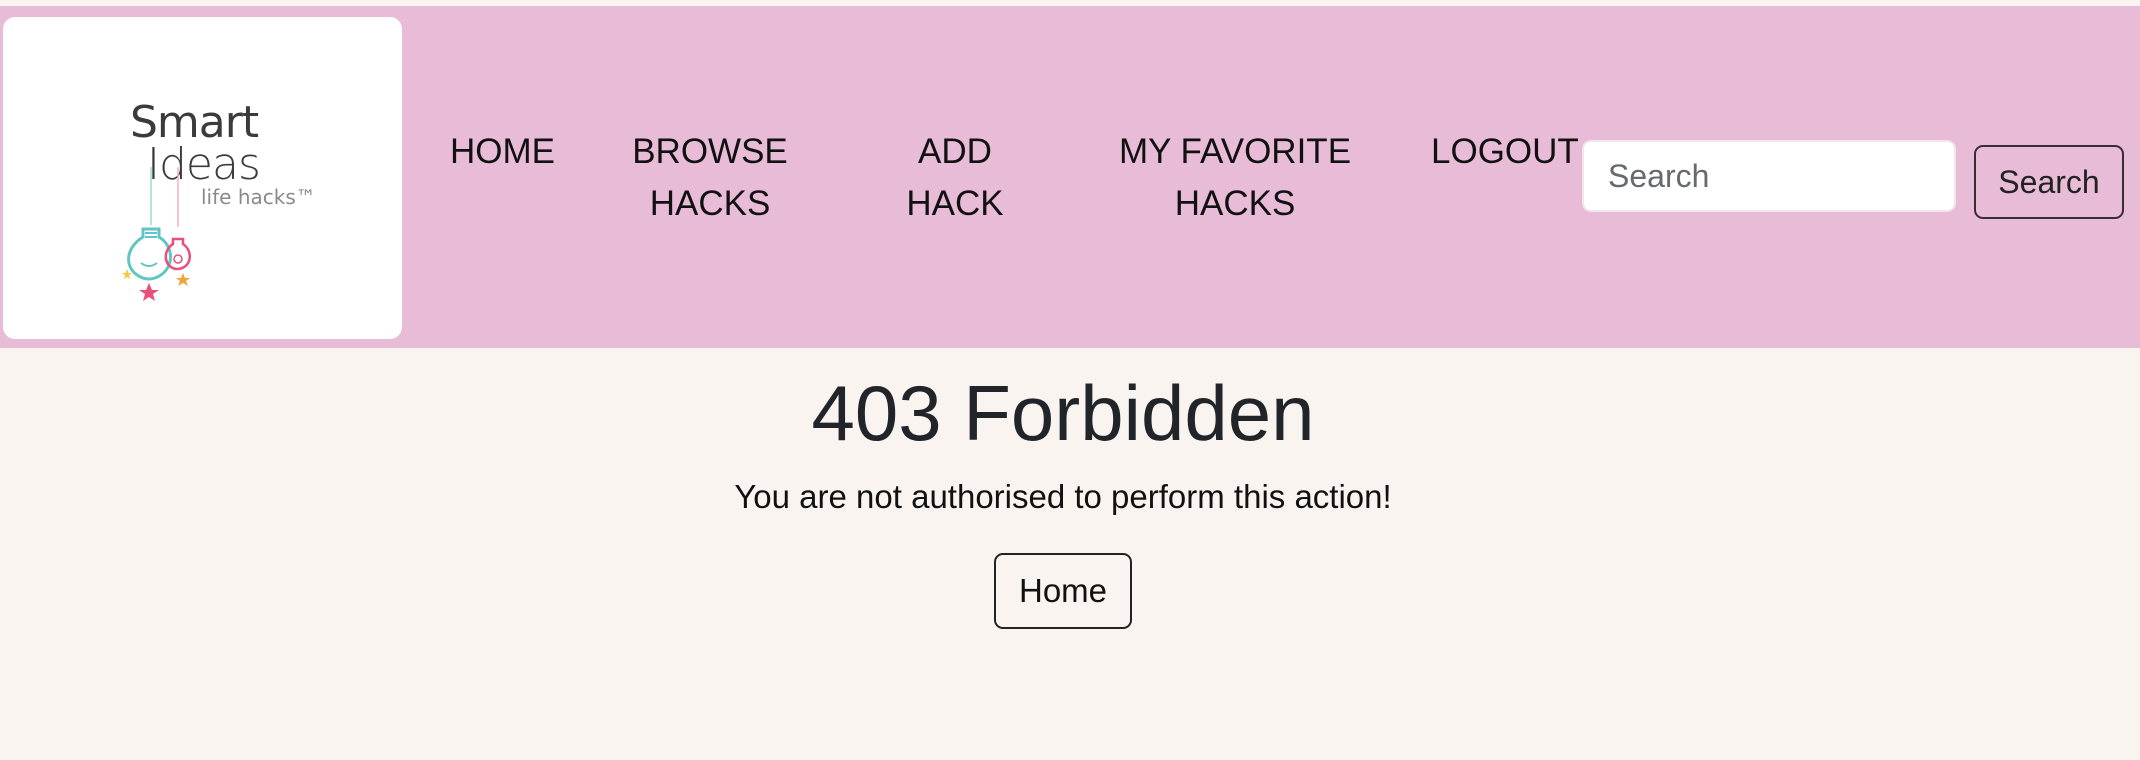 Image resolution: width=2140 pixels, height=760 pixels. I want to click on nav-home: HOME, so click(502, 152).